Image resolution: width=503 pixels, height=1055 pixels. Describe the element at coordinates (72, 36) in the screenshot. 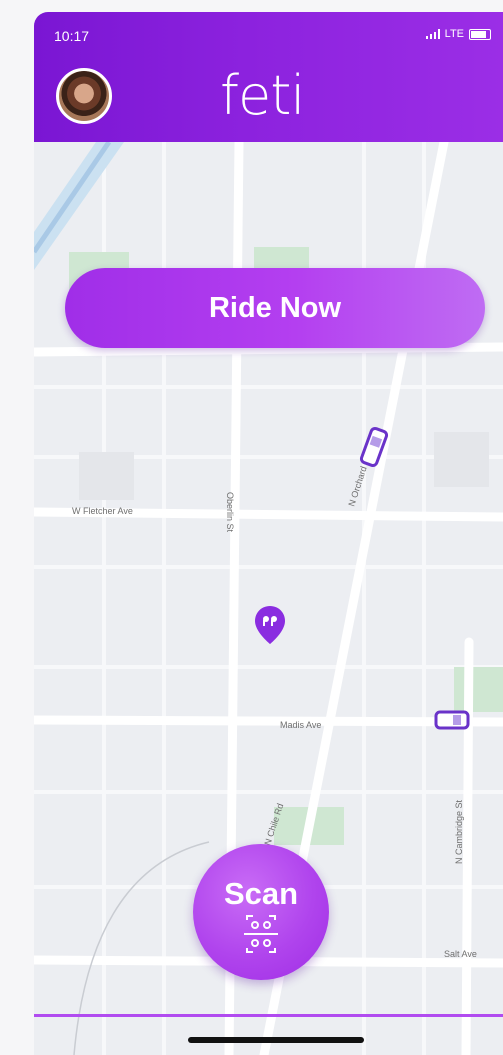

I see `status-time: 10:17` at that location.